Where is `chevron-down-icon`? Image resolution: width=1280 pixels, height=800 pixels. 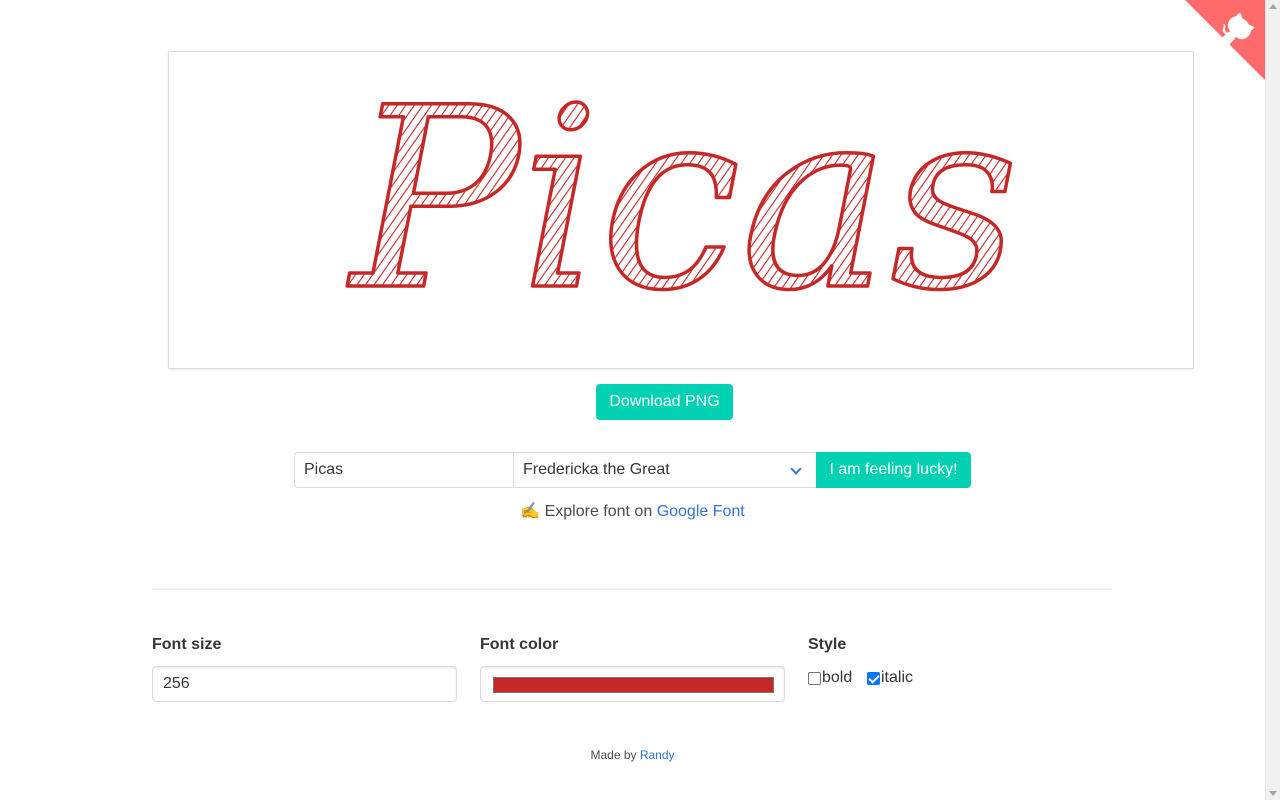
chevron-down-icon is located at coordinates (796, 469).